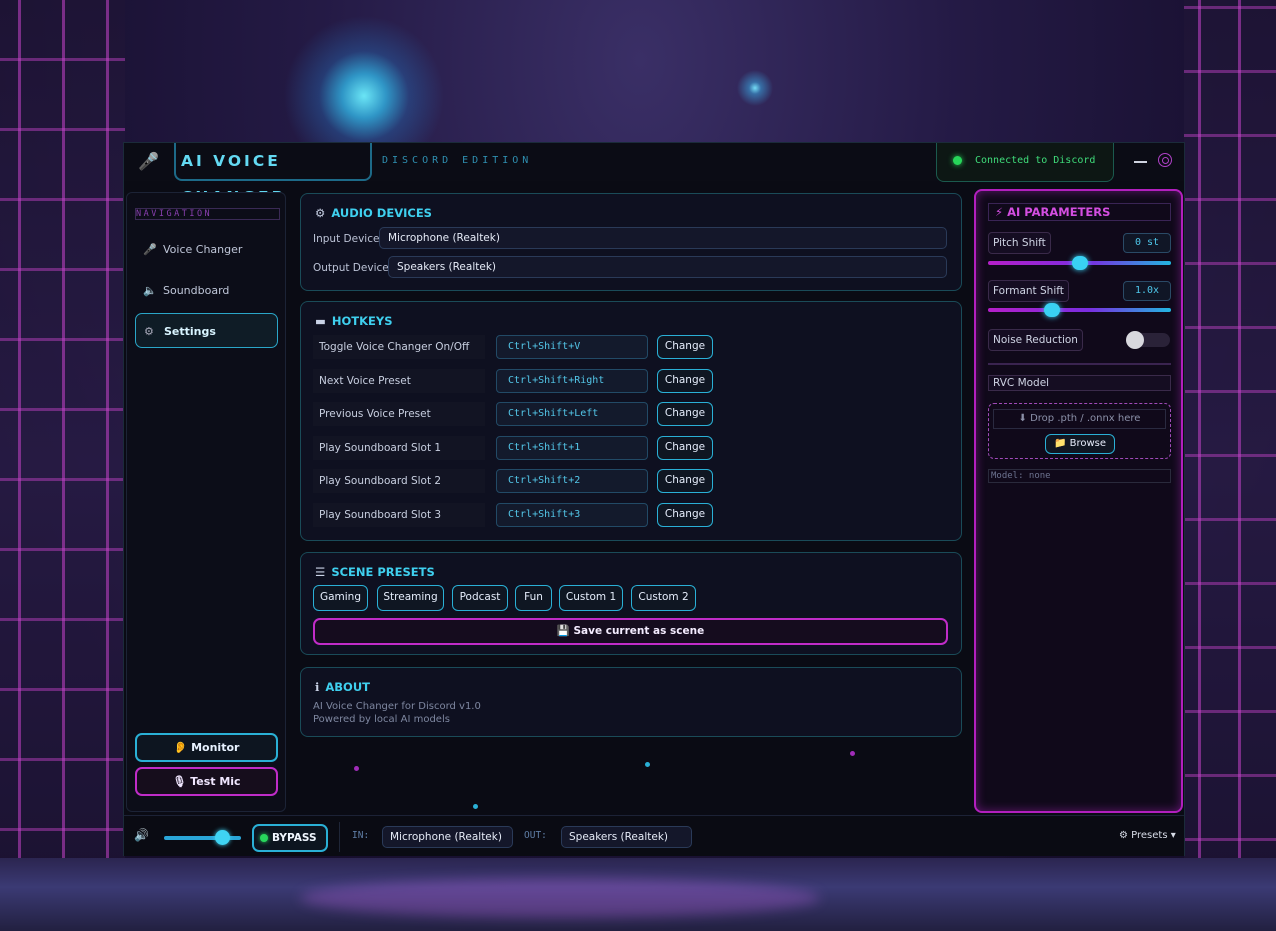 The width and height of the screenshot is (1276, 931). Describe the element at coordinates (340, 598) in the screenshot. I see `scene-gaming-button: Gaming` at that location.